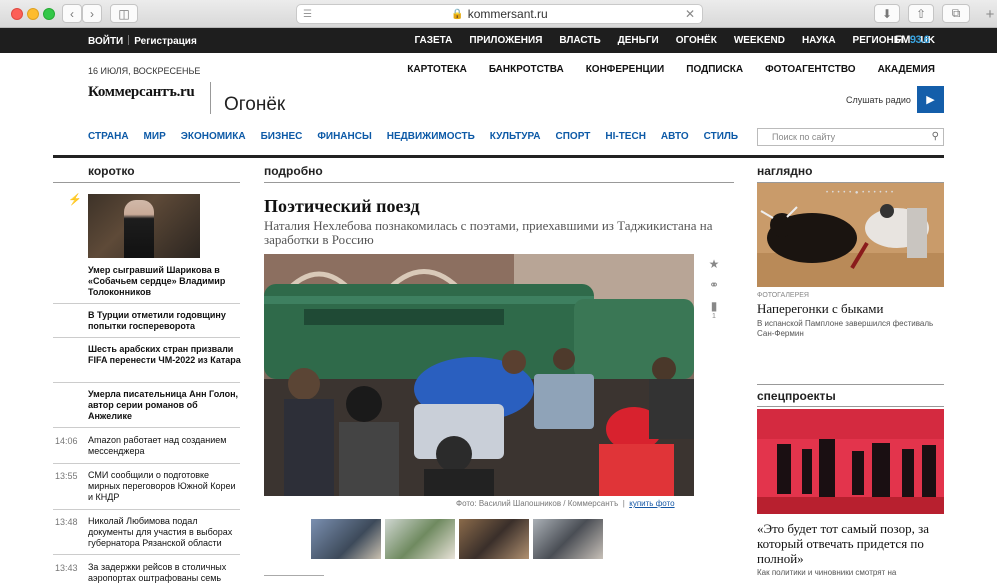 The width and height of the screenshot is (997, 584). What do you see at coordinates (573, 136) in the screenshot?
I see `nav-sport: СПОРТ` at bounding box center [573, 136].